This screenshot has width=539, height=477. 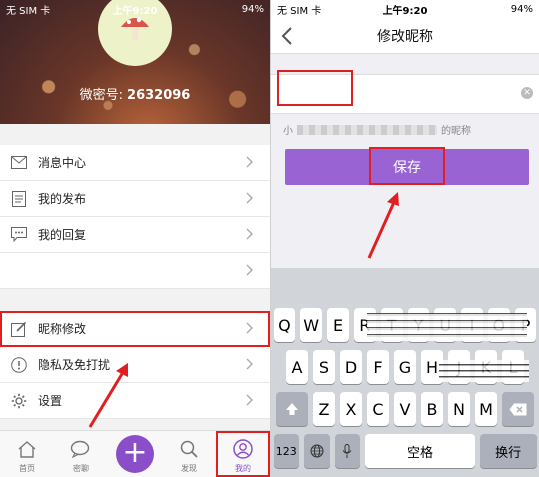 What do you see at coordinates (324, 409) in the screenshot?
I see `key-z: Z` at bounding box center [324, 409].